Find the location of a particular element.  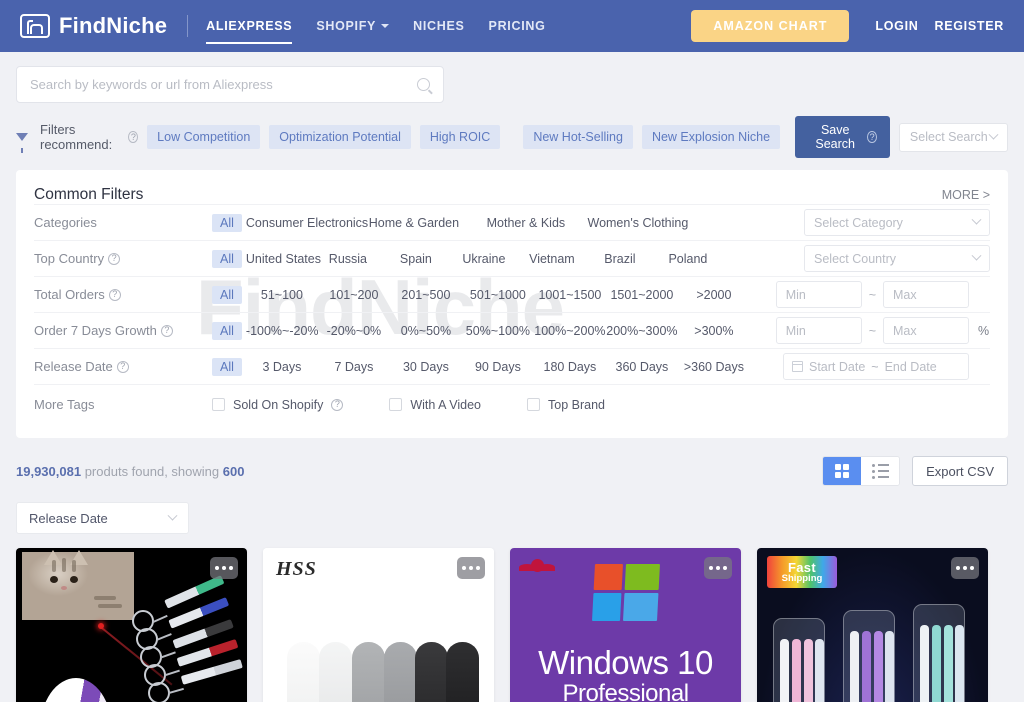

filter-option: Poland is located at coordinates (688, 259).